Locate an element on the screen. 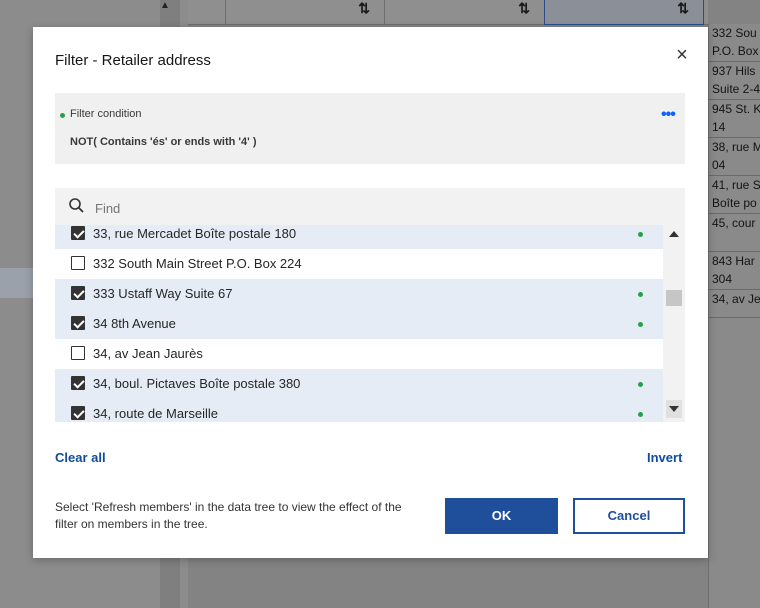  scroll-up-icon: ▲ is located at coordinates (167, 5).